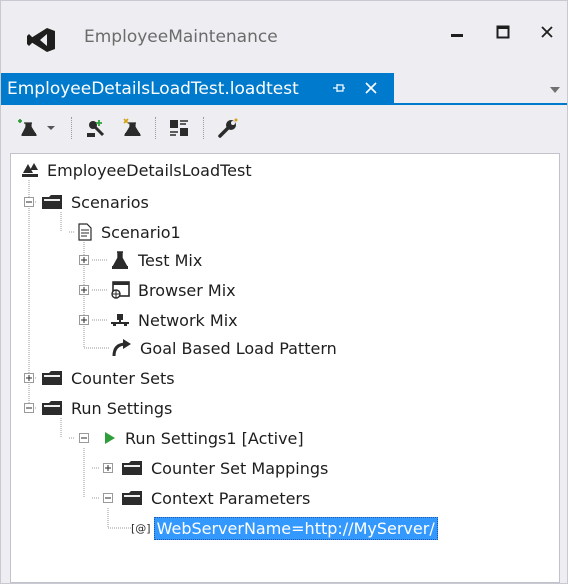 The height and width of the screenshot is (584, 568). Describe the element at coordinates (141, 232) in the screenshot. I see `node-label: Scenario1` at that location.